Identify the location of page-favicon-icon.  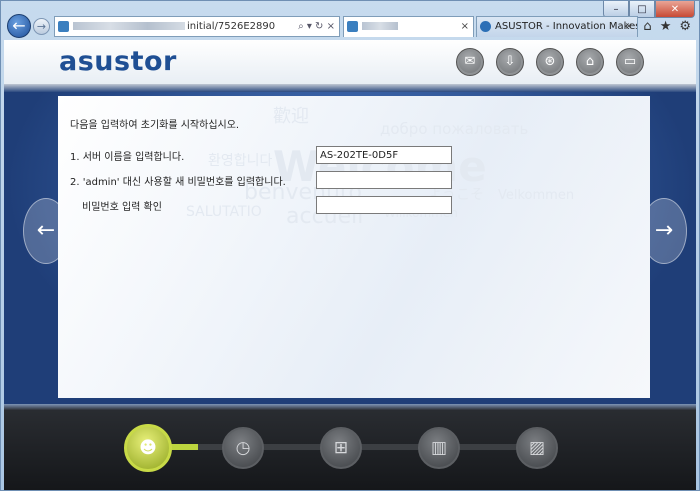
(63, 26).